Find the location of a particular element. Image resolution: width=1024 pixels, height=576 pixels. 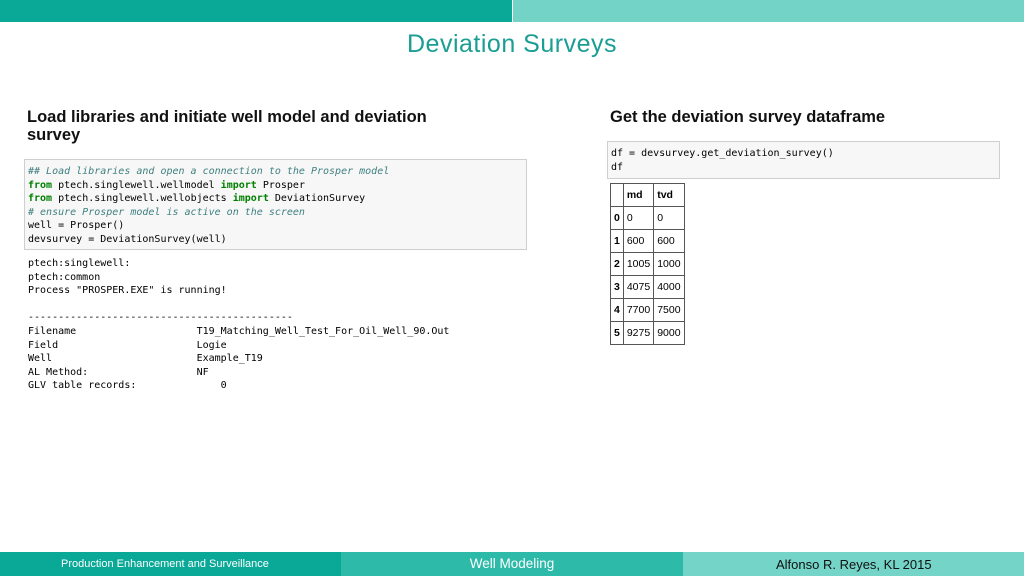

table-row: 2 1005 1000 is located at coordinates (647, 264).